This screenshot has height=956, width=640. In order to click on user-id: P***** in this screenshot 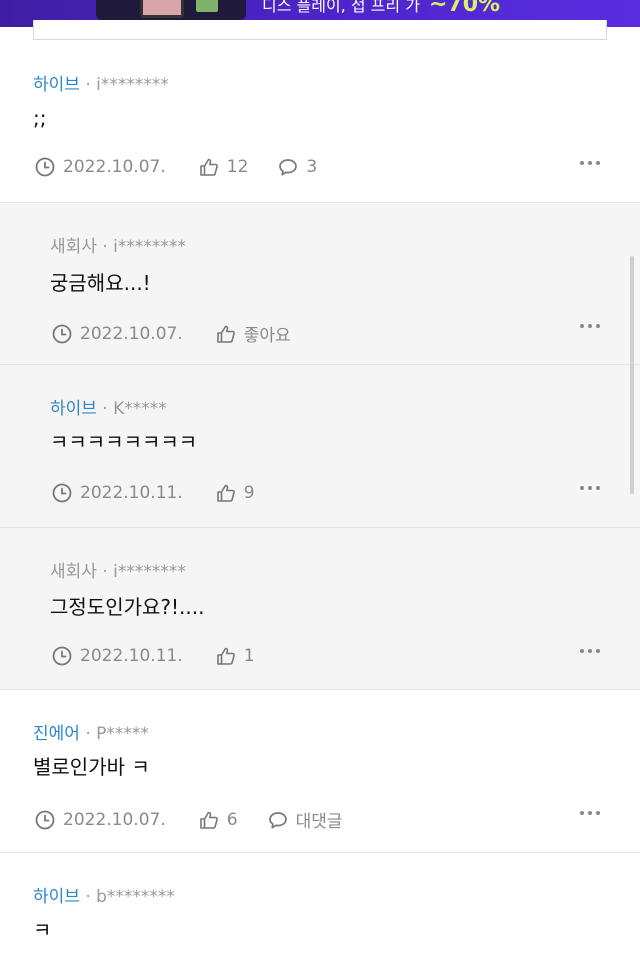, I will do `click(122, 734)`.